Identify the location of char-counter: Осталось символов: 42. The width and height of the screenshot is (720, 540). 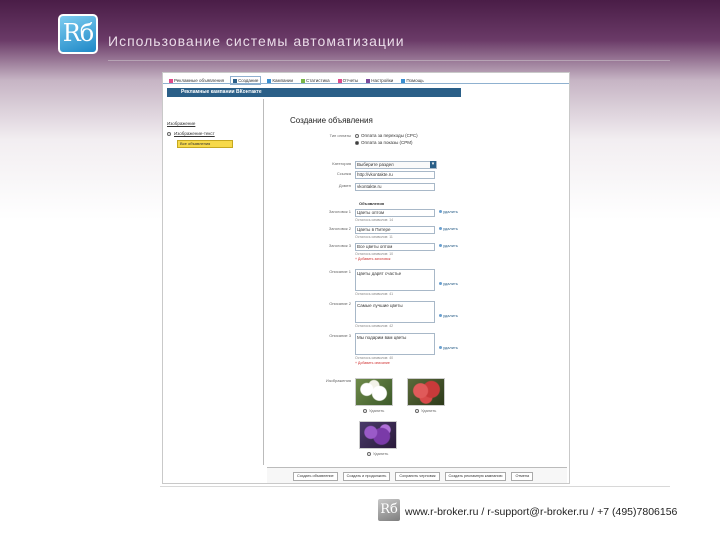
(374, 326).